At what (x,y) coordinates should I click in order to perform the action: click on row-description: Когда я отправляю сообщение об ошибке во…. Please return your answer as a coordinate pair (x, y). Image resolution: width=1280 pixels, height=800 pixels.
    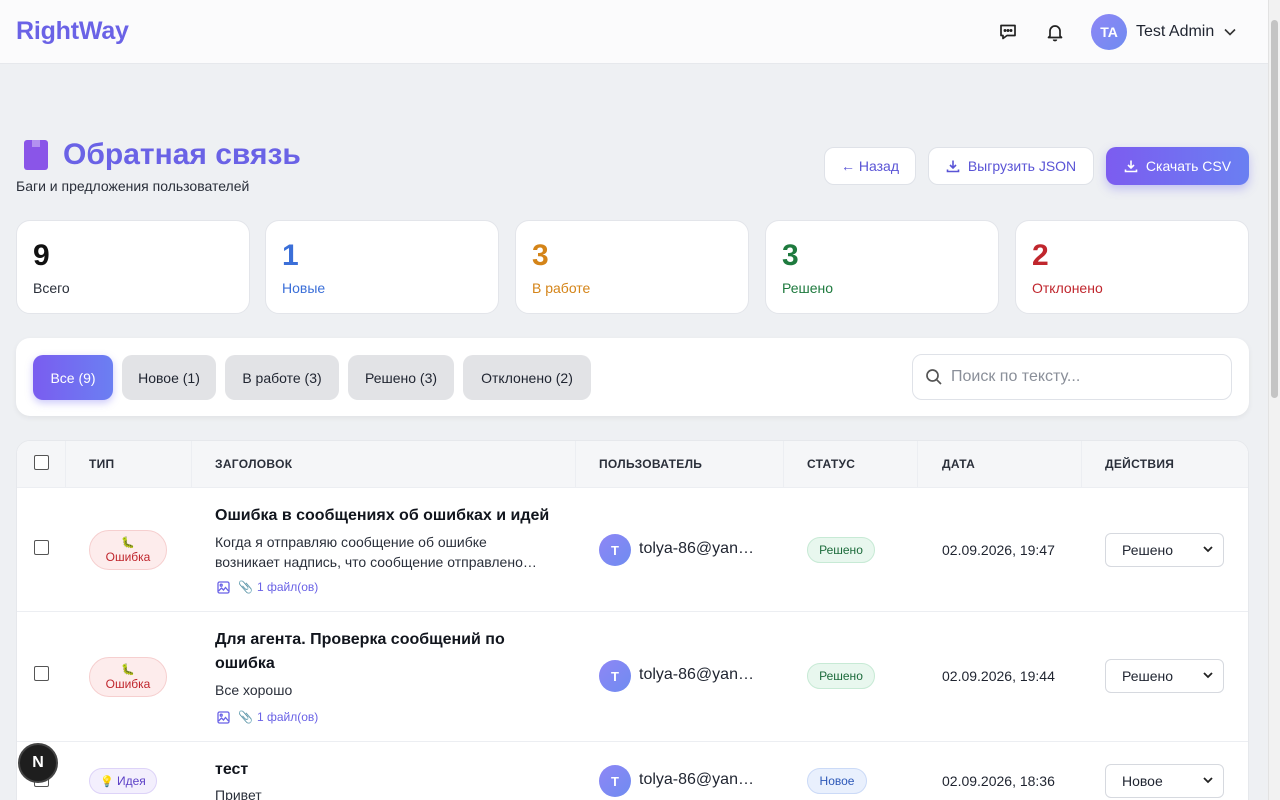
    Looking at the image, I should click on (376, 552).